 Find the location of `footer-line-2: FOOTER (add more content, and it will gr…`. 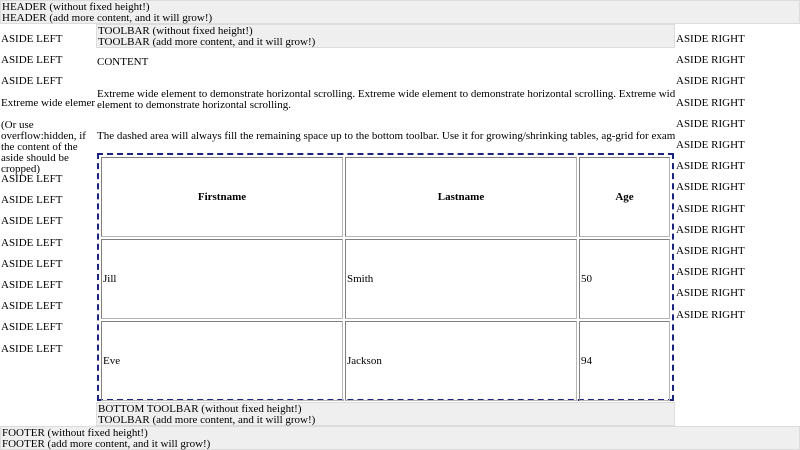

footer-line-2: FOOTER (add more content, and it will gr… is located at coordinates (106, 444).